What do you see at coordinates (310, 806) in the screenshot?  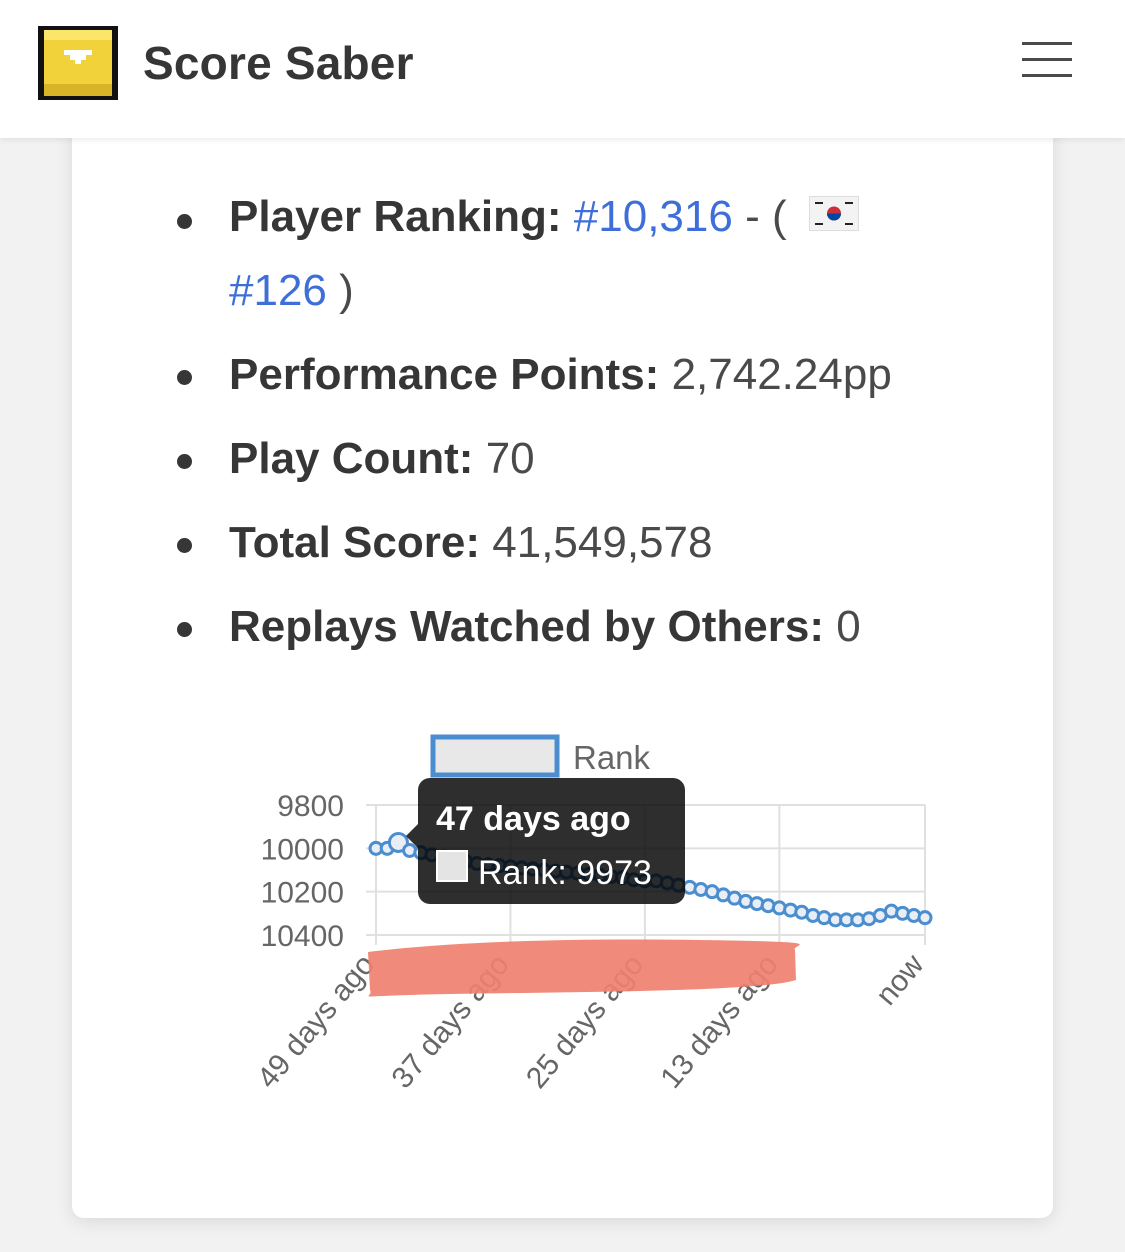 I see `y-tick-label: 9800` at bounding box center [310, 806].